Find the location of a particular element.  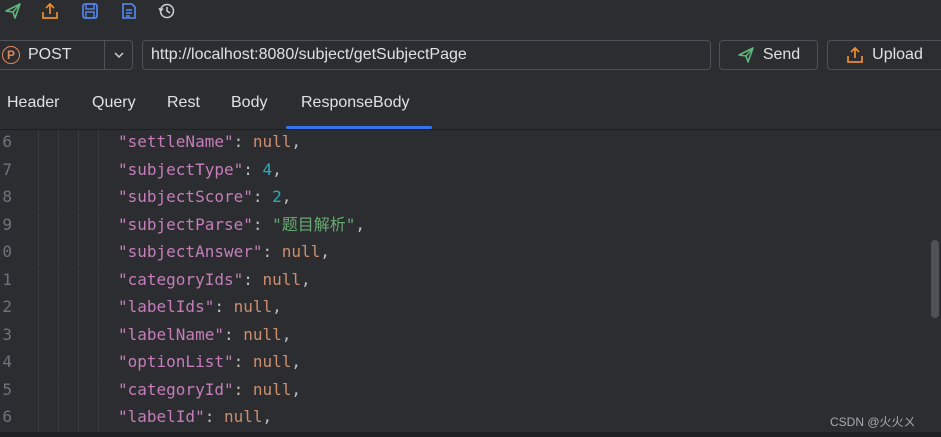

history-icon is located at coordinates (167, 11).